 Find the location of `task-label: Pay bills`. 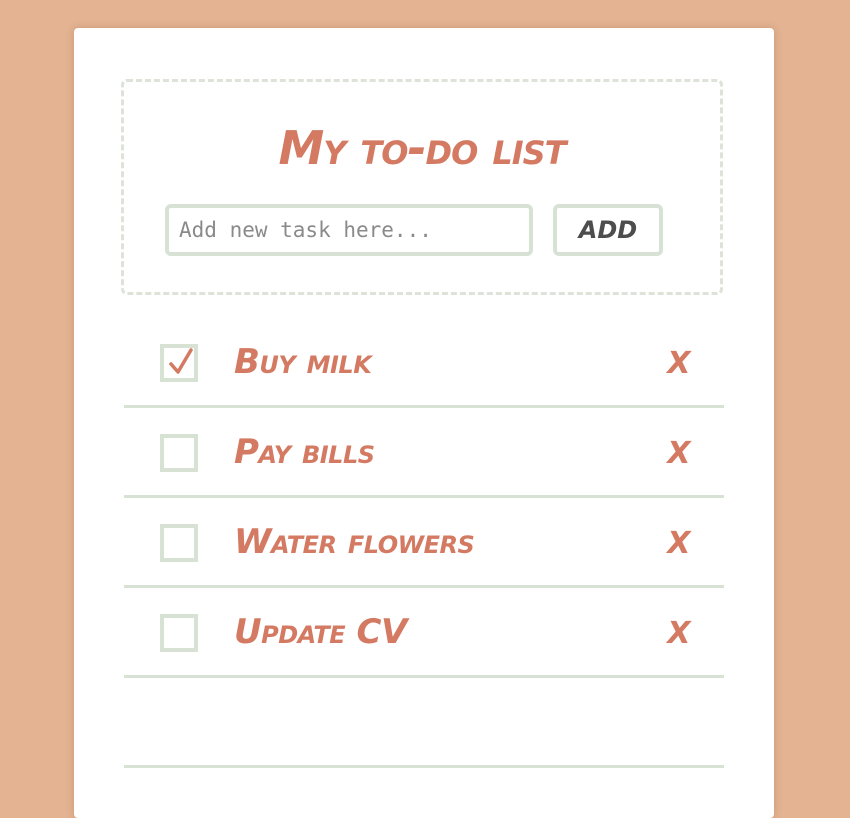

task-label: Pay bills is located at coordinates (304, 452).